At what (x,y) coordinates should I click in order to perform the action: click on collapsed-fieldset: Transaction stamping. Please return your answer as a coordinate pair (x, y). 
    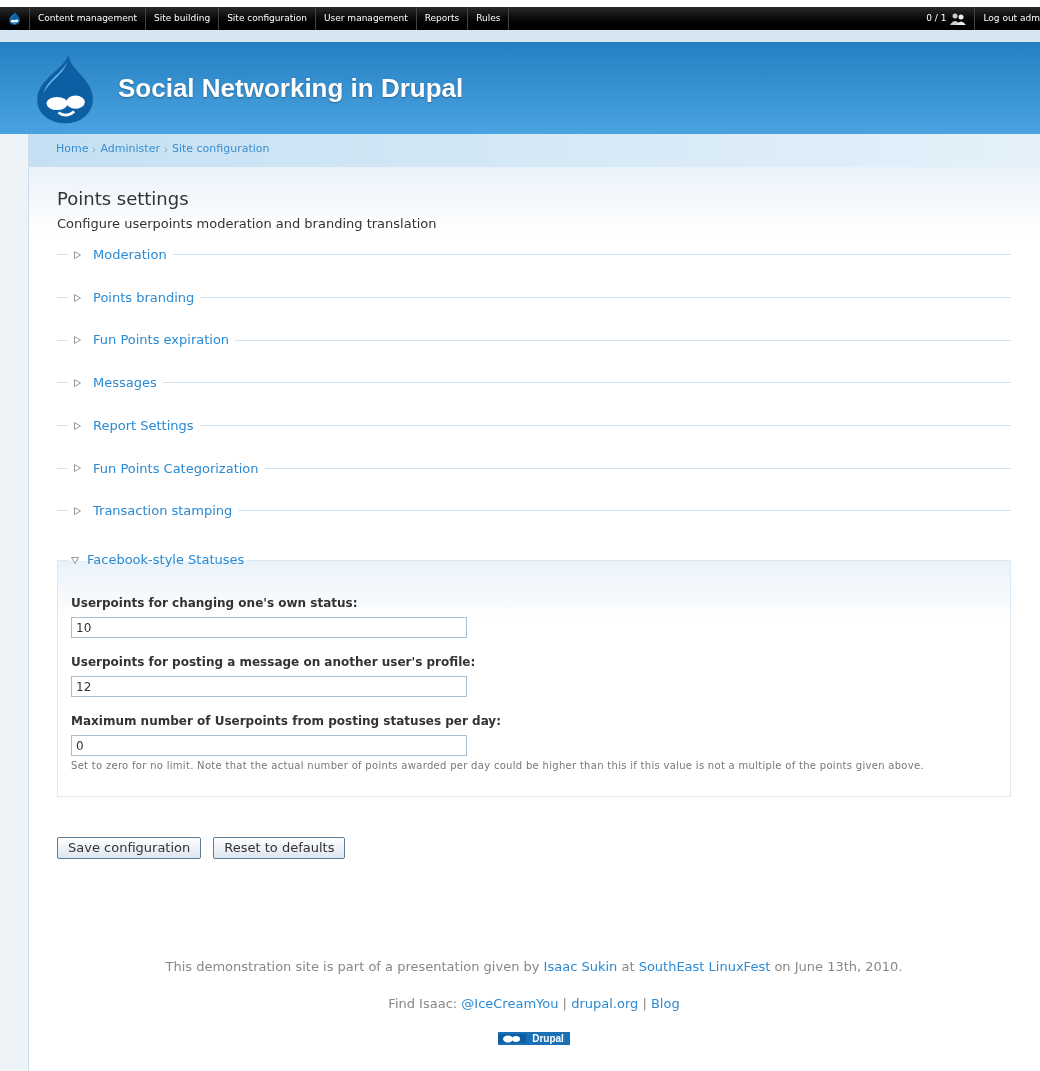
    Looking at the image, I should click on (153, 511).